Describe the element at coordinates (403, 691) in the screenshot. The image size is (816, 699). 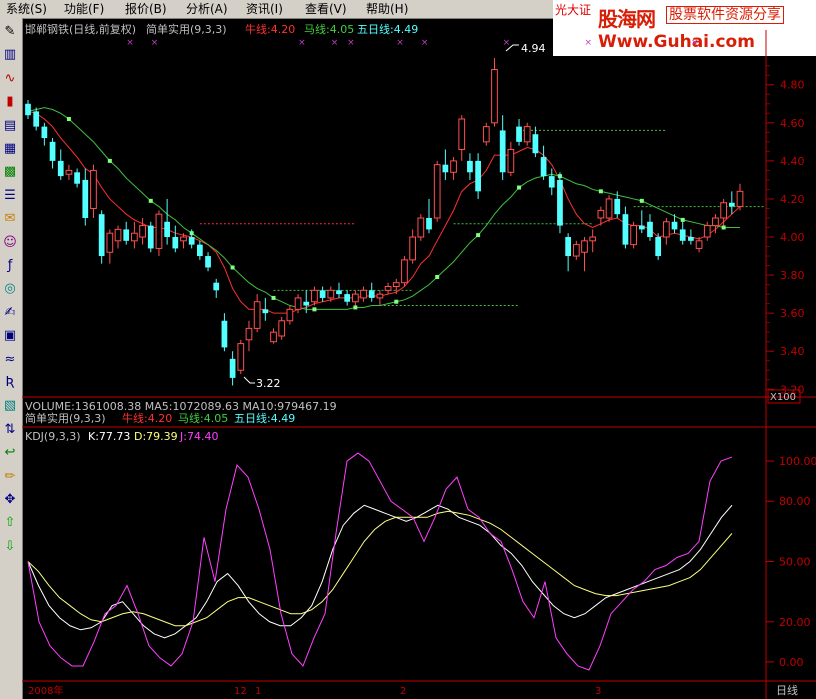
I see `date-label-2: 2` at that location.